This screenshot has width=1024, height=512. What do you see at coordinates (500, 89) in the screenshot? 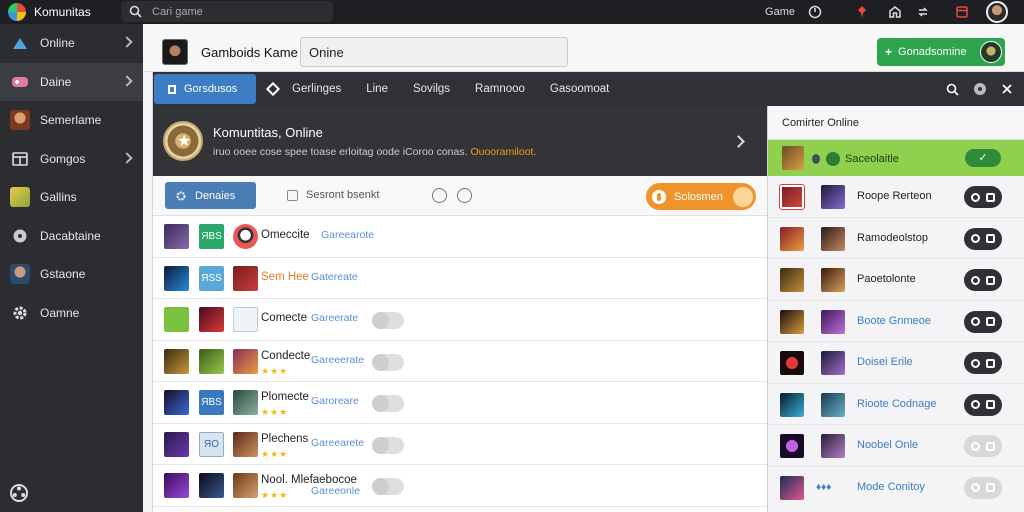
I see `tab-4: Ramnooo` at bounding box center [500, 89].